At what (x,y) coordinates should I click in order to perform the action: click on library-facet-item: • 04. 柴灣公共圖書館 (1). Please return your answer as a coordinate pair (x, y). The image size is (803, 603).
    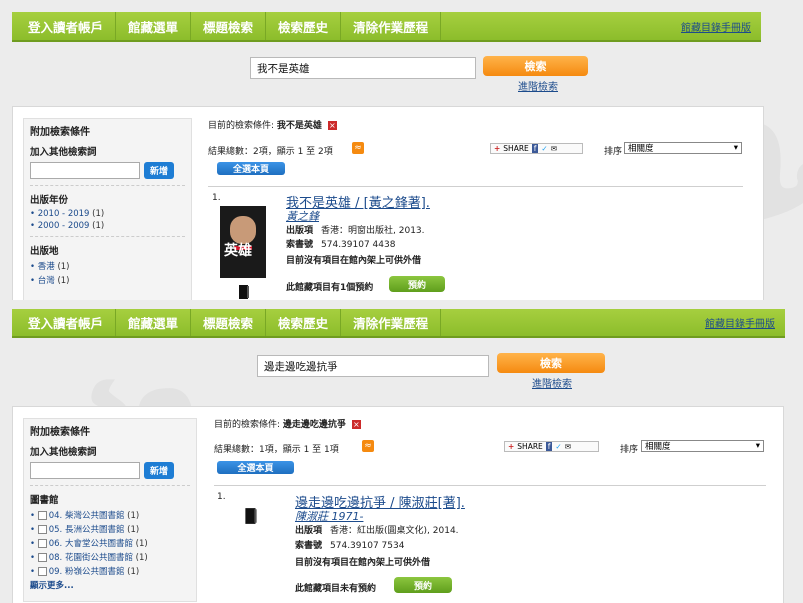
    Looking at the image, I should click on (110, 515).